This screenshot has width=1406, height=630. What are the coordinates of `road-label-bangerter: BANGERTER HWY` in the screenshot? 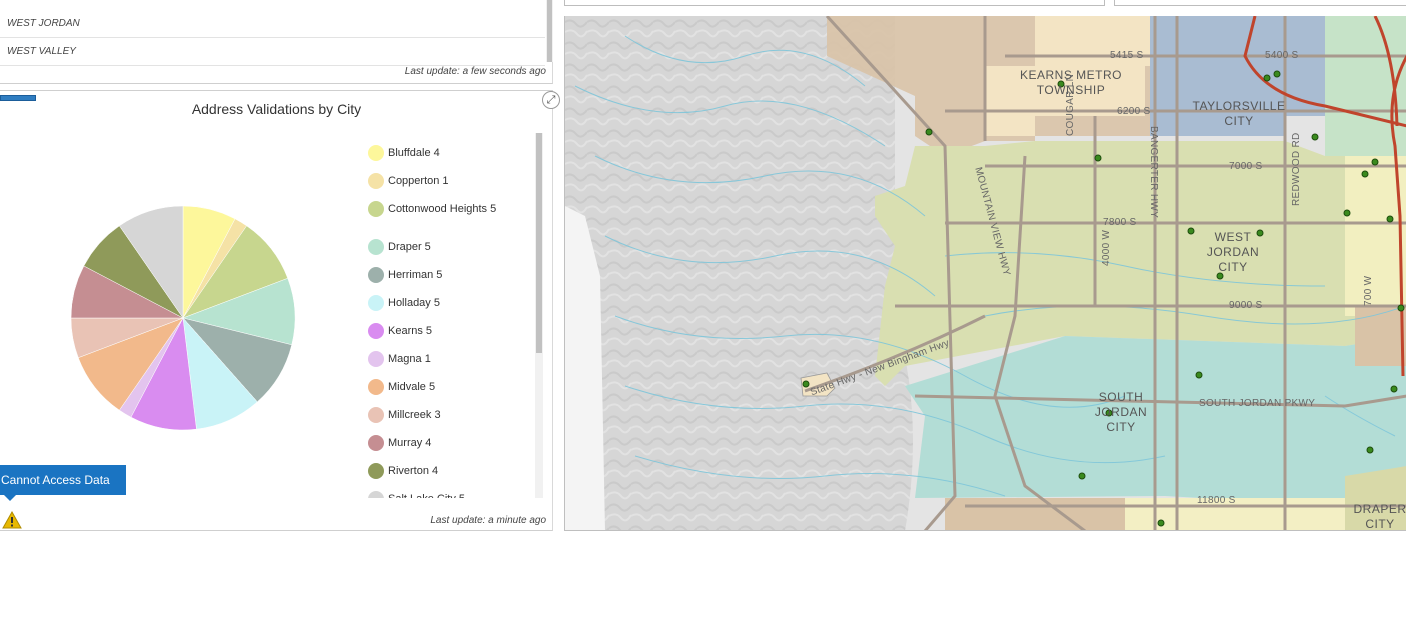 It's located at (1153, 172).